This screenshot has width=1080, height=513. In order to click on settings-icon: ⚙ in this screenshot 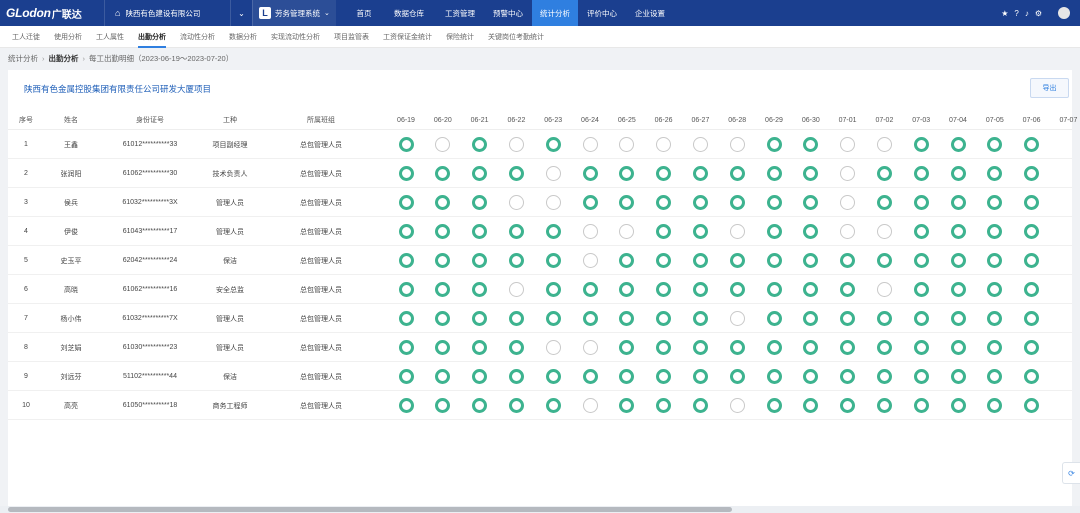, I will do `click(1038, 13)`.